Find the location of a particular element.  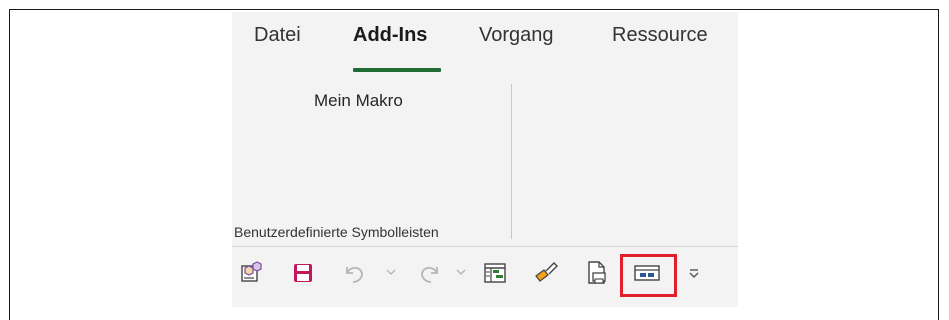

format-painter-icon is located at coordinates (546, 273).